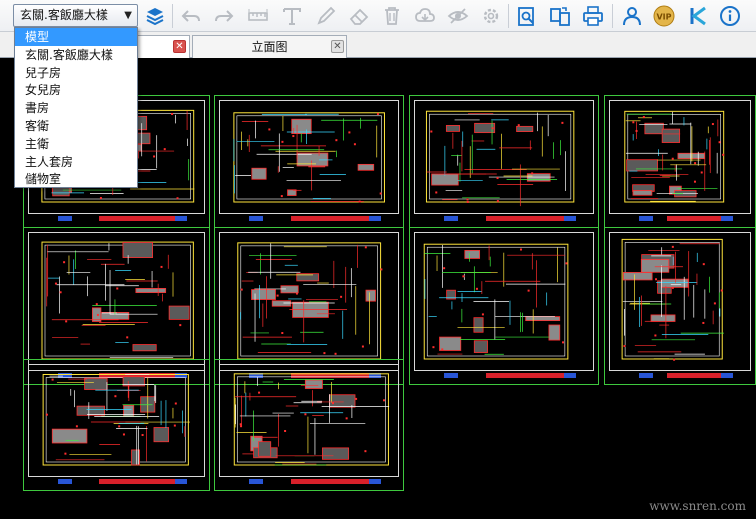  I want to click on tab-layout: ✕, so click(163, 46).